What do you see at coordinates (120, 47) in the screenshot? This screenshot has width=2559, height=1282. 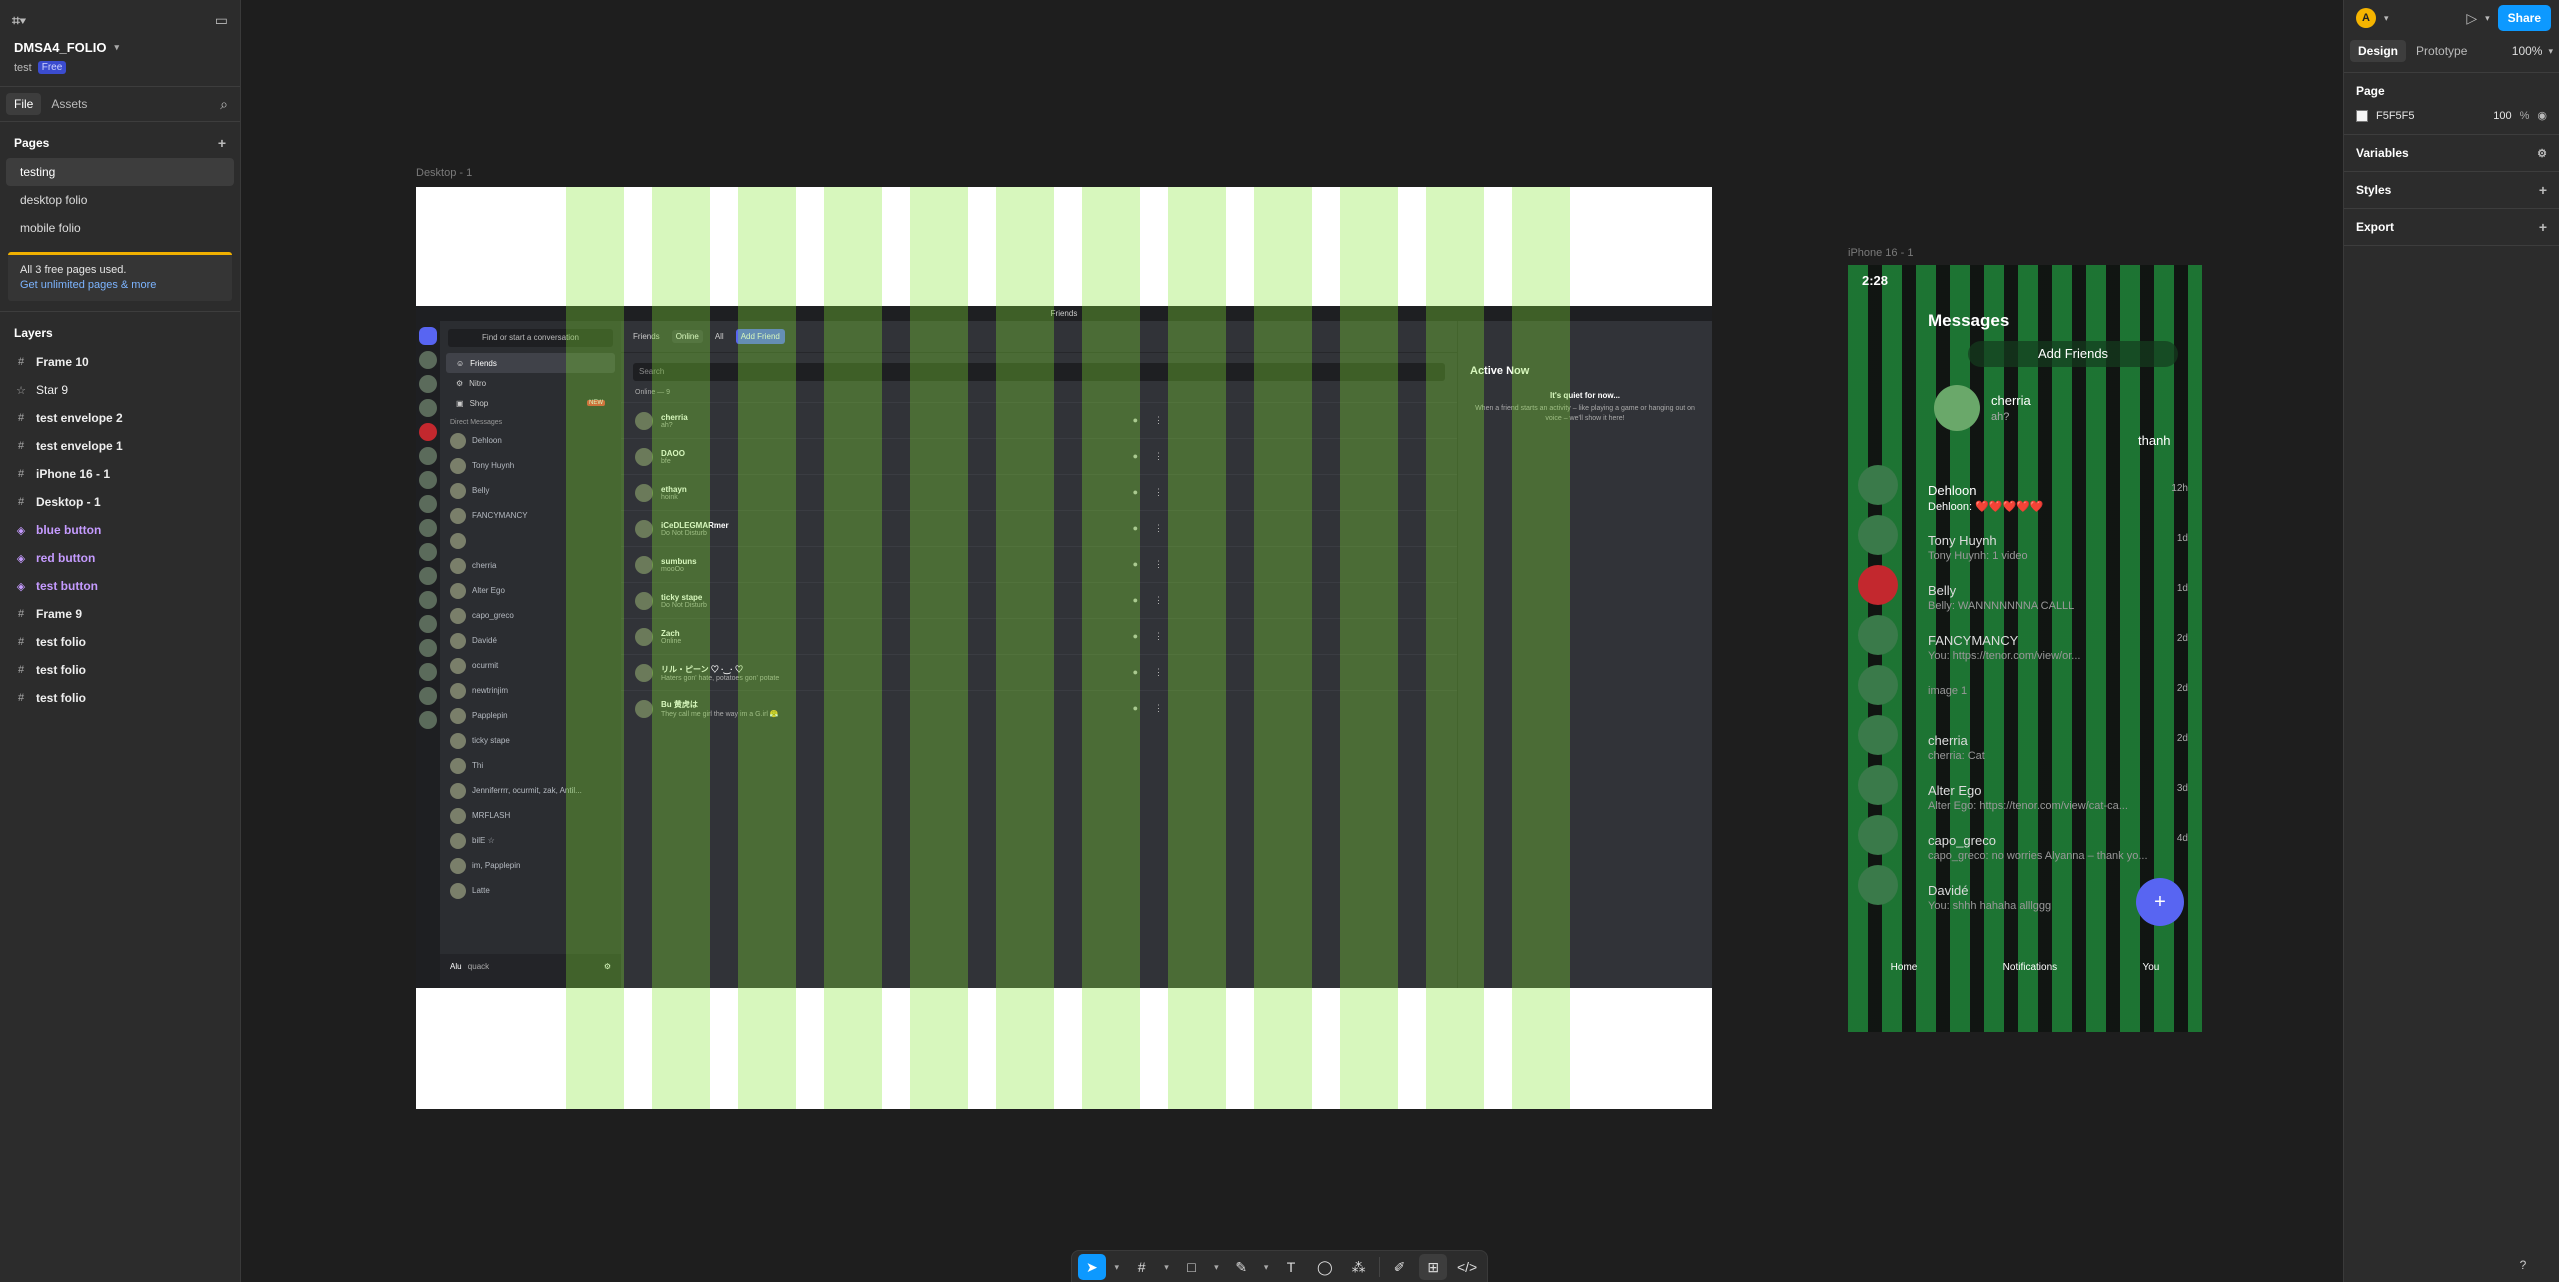 I see `project-name: DMSA4_FOLIO ▾` at bounding box center [120, 47].